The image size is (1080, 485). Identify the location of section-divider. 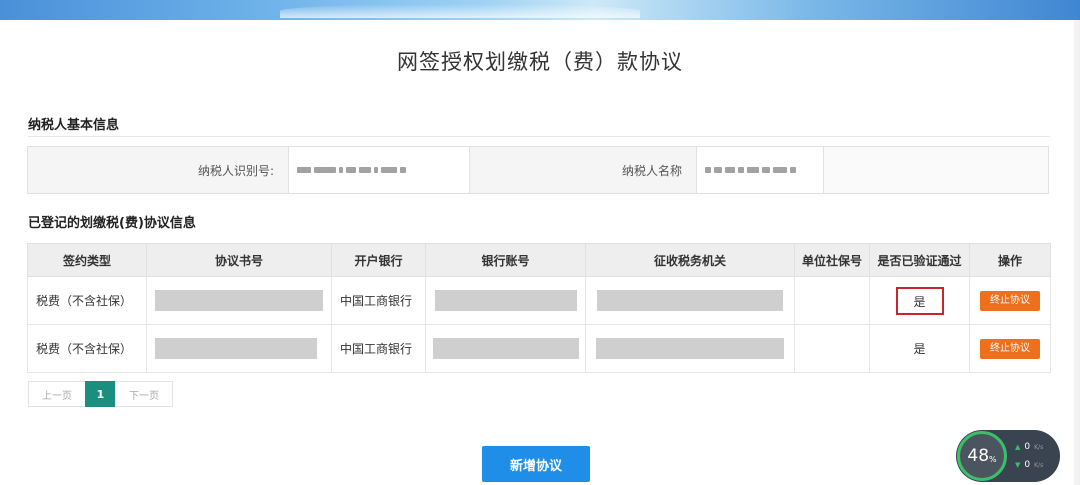
(539, 136).